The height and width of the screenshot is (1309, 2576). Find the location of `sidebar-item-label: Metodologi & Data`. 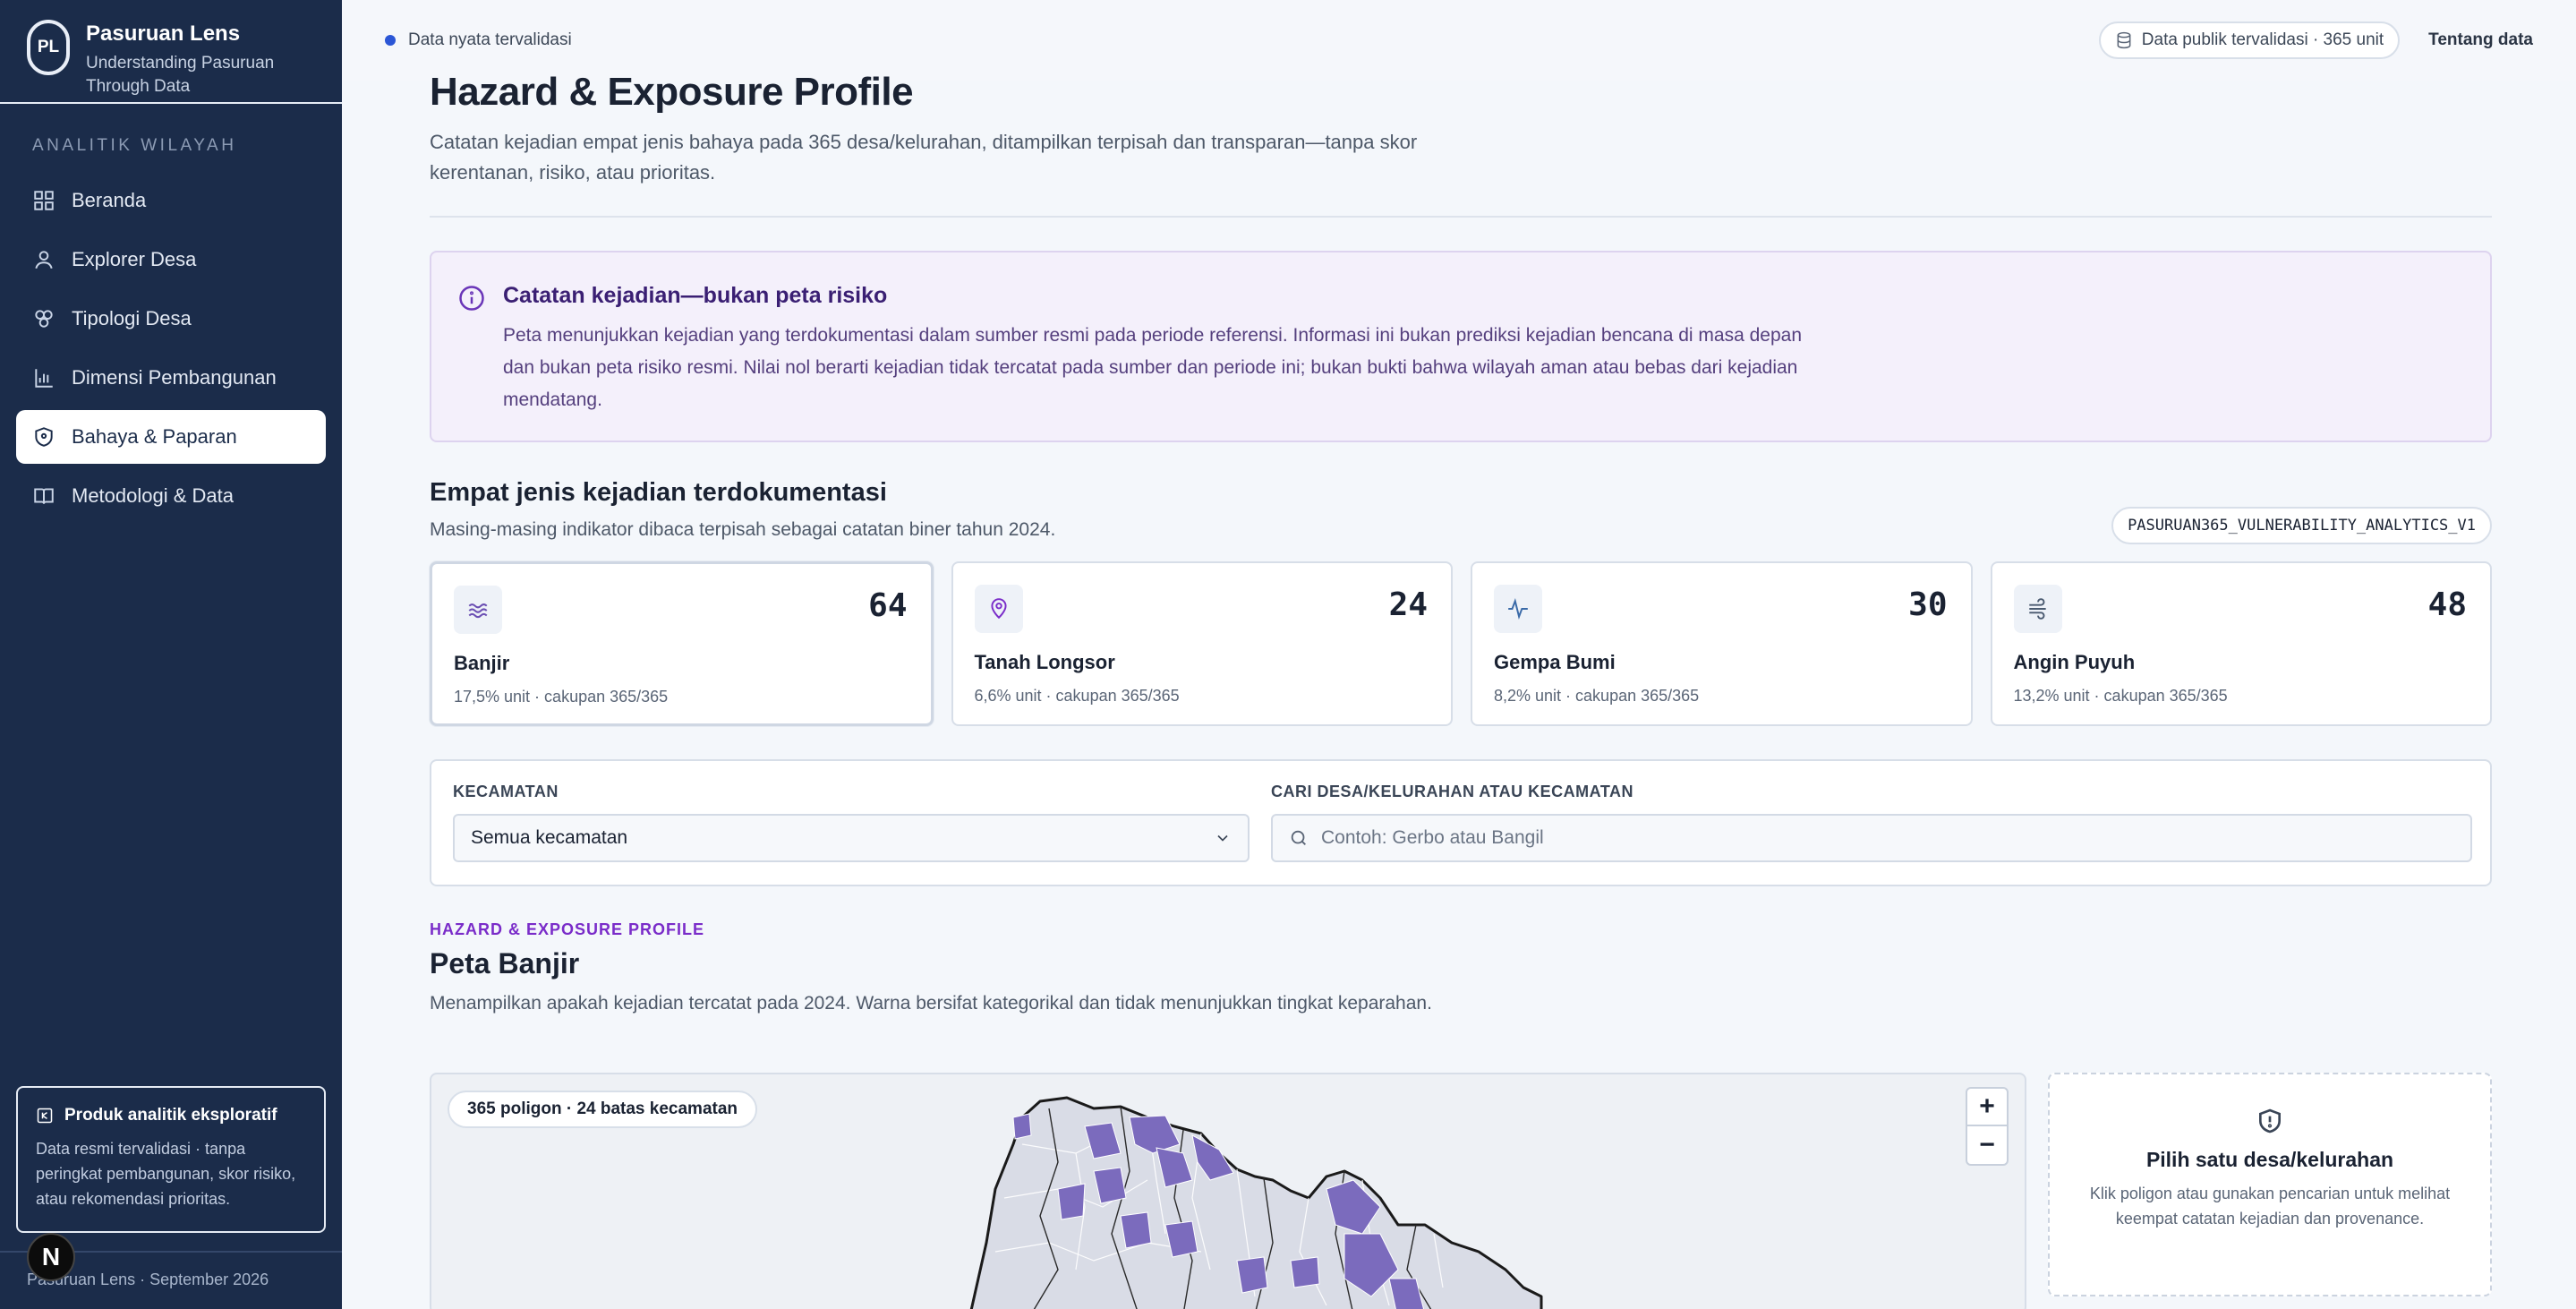

sidebar-item-label: Metodologi & Data is located at coordinates (153, 495).